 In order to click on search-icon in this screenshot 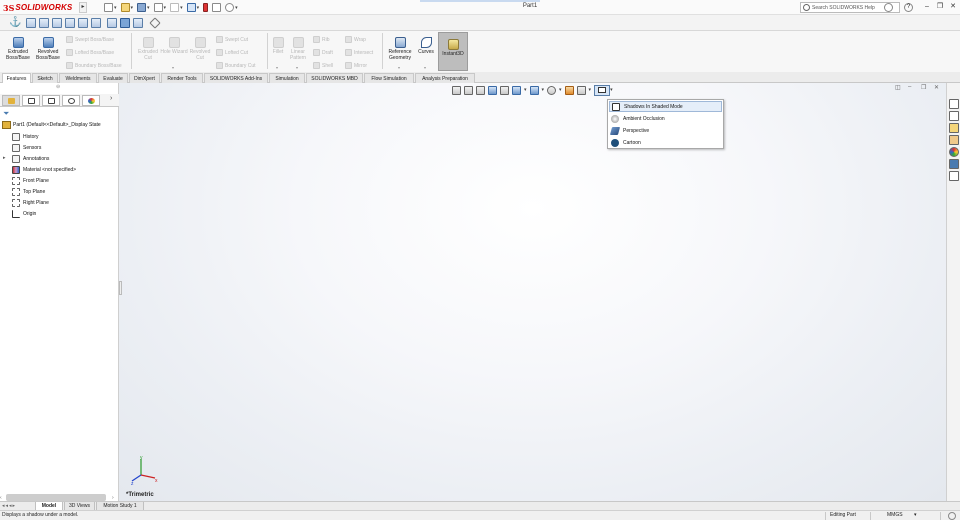, I will do `click(888, 7)`.